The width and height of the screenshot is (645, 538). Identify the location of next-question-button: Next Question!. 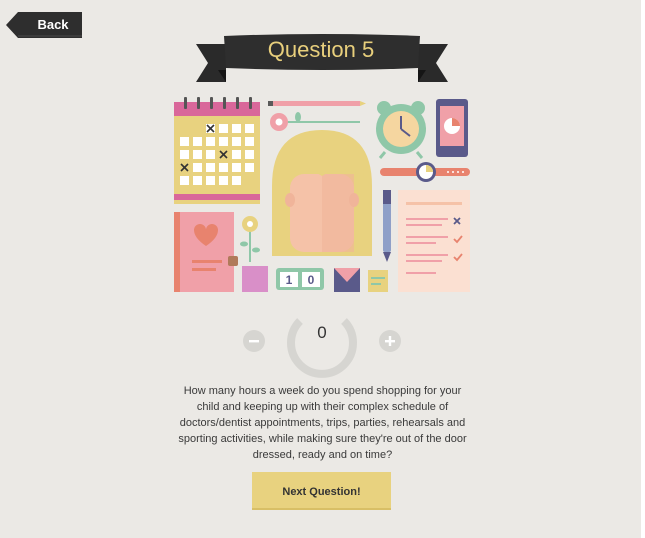
(321, 491).